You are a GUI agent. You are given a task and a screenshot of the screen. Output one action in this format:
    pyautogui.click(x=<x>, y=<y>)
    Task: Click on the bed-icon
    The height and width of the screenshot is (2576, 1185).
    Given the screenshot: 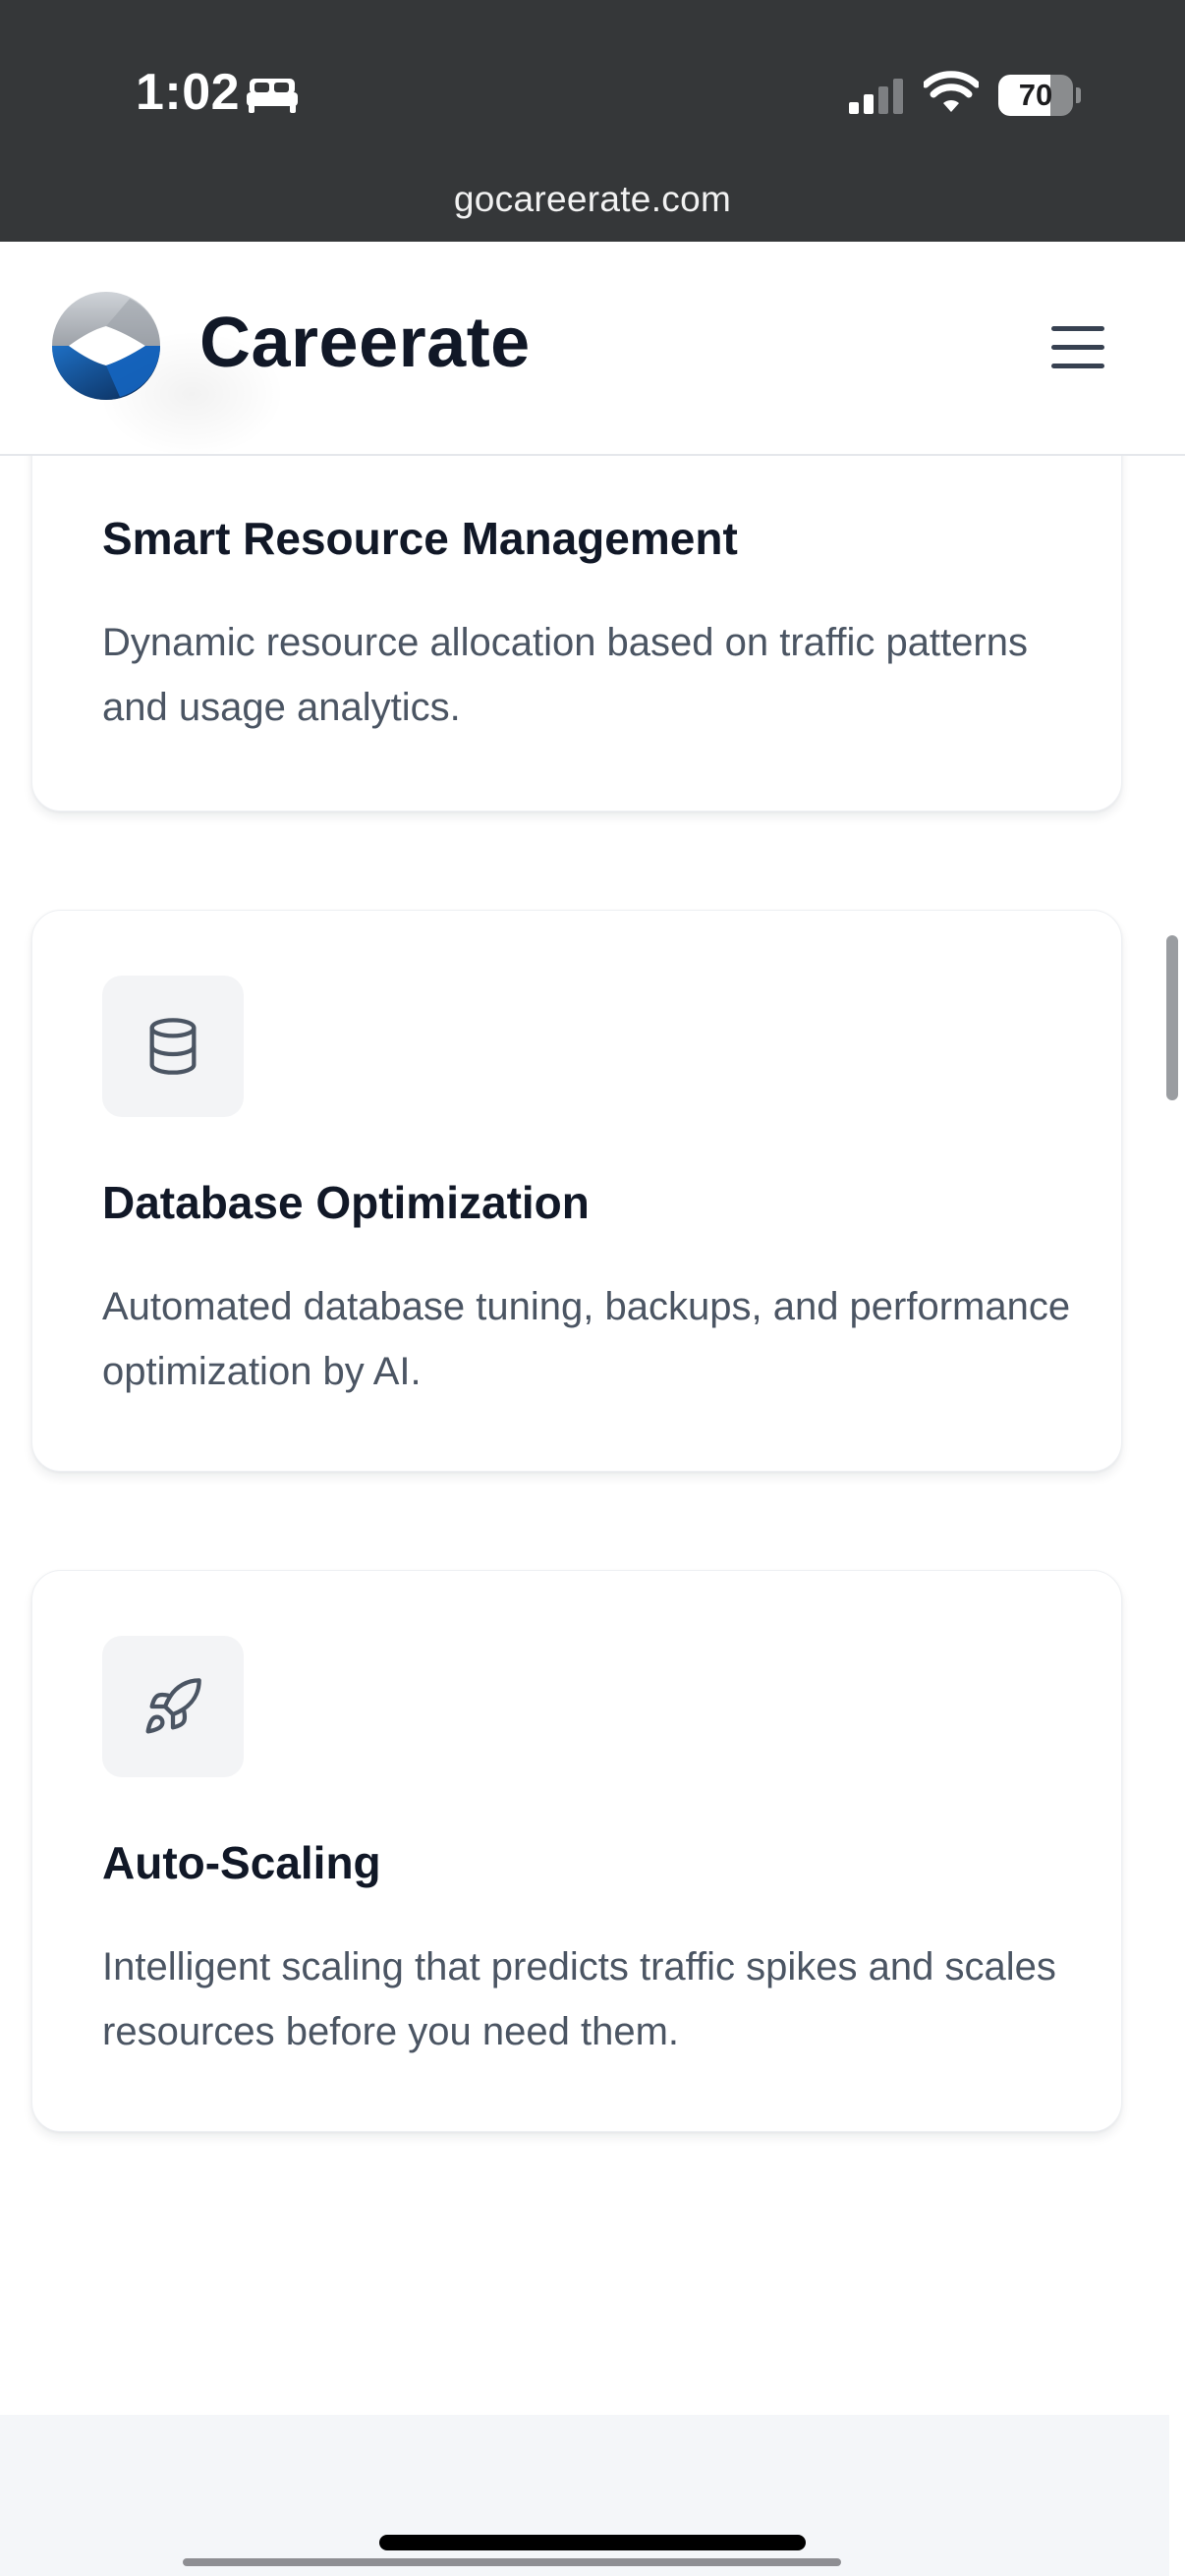 What is the action you would take?
    pyautogui.click(x=273, y=96)
    